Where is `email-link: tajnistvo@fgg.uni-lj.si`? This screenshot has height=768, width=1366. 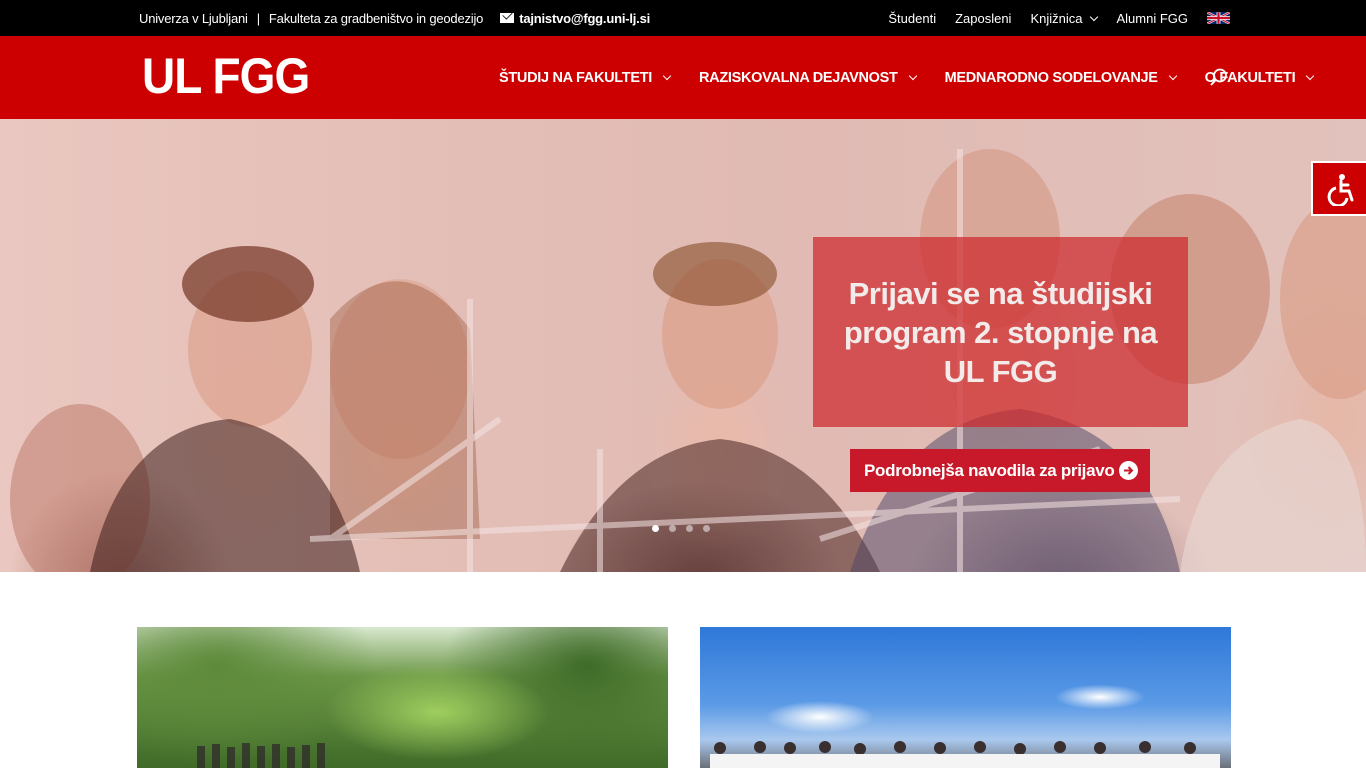 email-link: tajnistvo@fgg.uni-lj.si is located at coordinates (575, 18).